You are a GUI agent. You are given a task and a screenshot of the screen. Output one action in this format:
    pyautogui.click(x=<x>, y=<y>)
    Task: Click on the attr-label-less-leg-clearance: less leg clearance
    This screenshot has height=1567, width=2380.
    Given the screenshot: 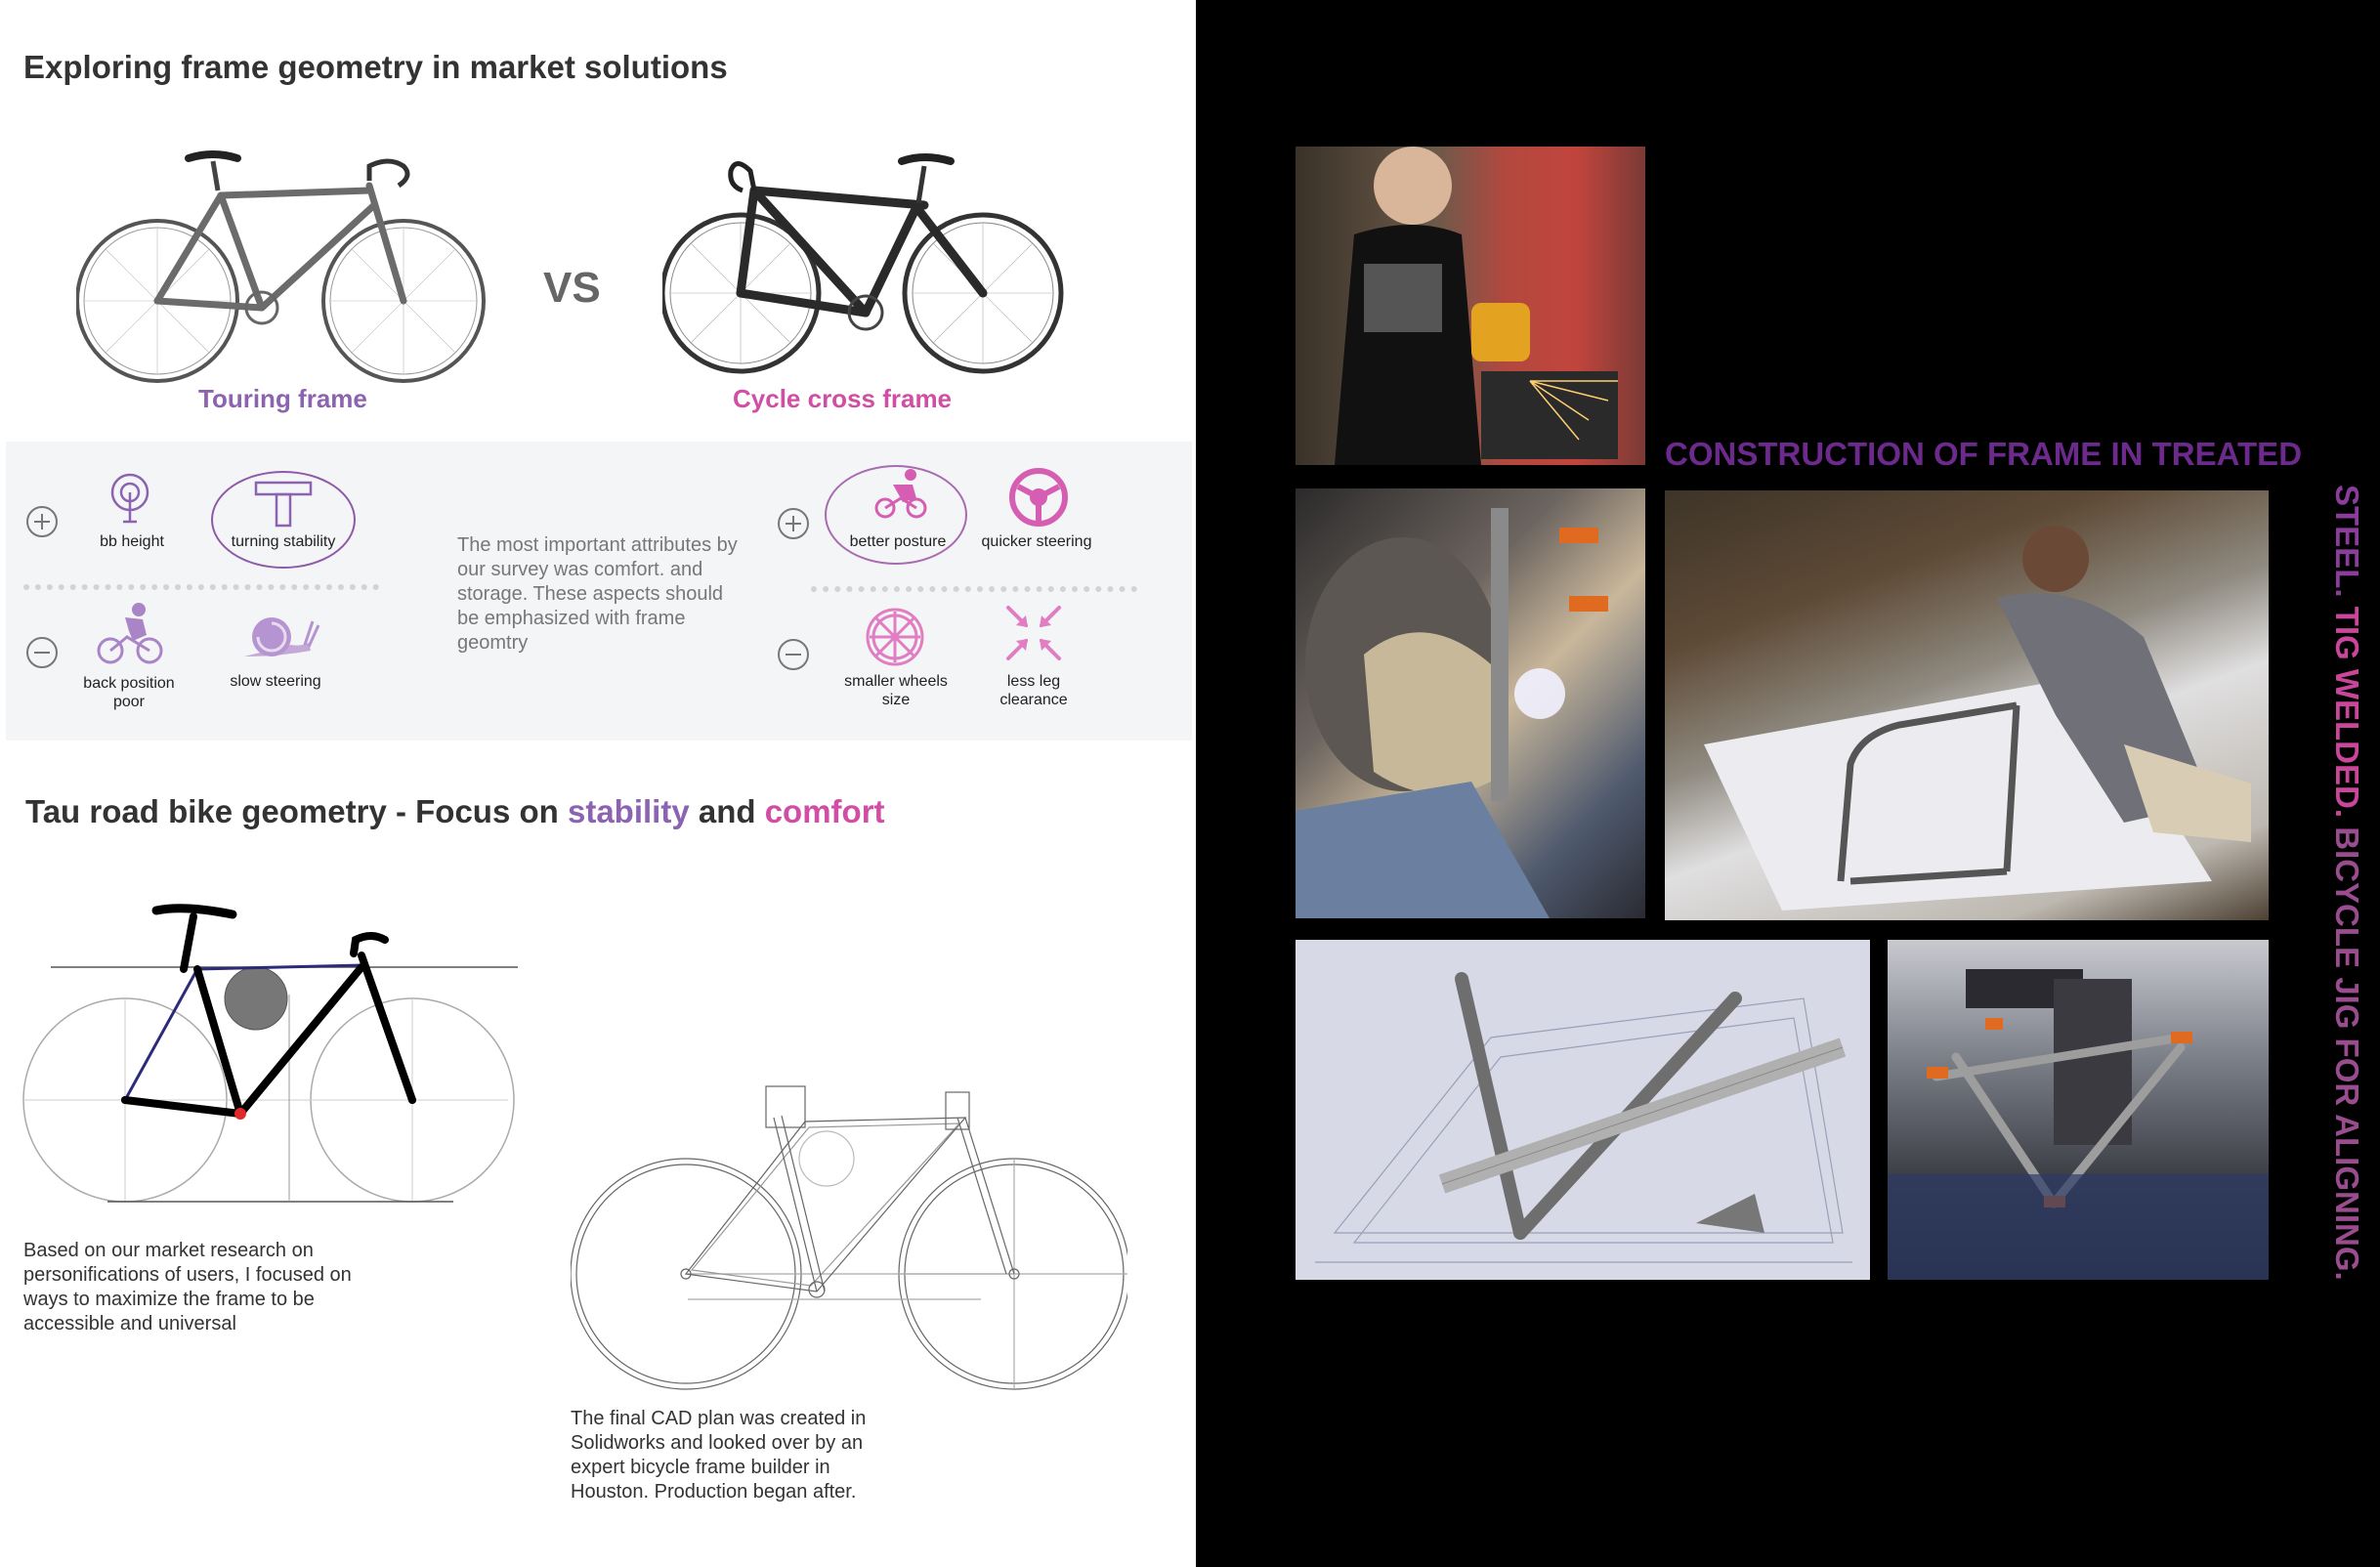 What is the action you would take?
    pyautogui.click(x=1033, y=690)
    